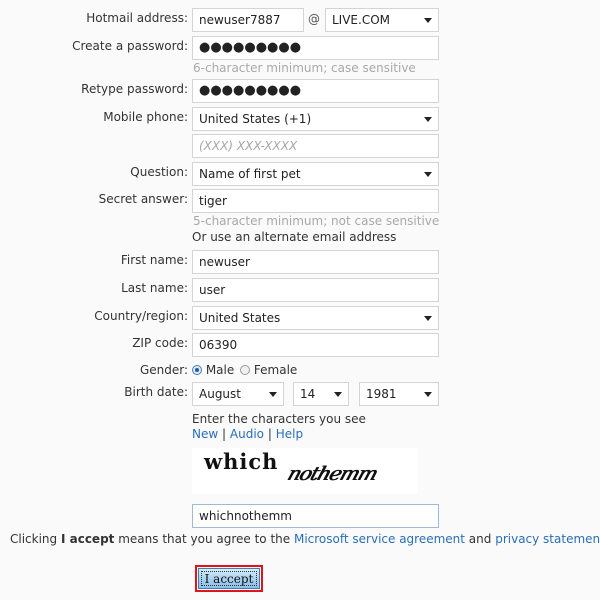 This screenshot has width=600, height=600. What do you see at coordinates (163, 370) in the screenshot?
I see `gender-label: Gender:` at bounding box center [163, 370].